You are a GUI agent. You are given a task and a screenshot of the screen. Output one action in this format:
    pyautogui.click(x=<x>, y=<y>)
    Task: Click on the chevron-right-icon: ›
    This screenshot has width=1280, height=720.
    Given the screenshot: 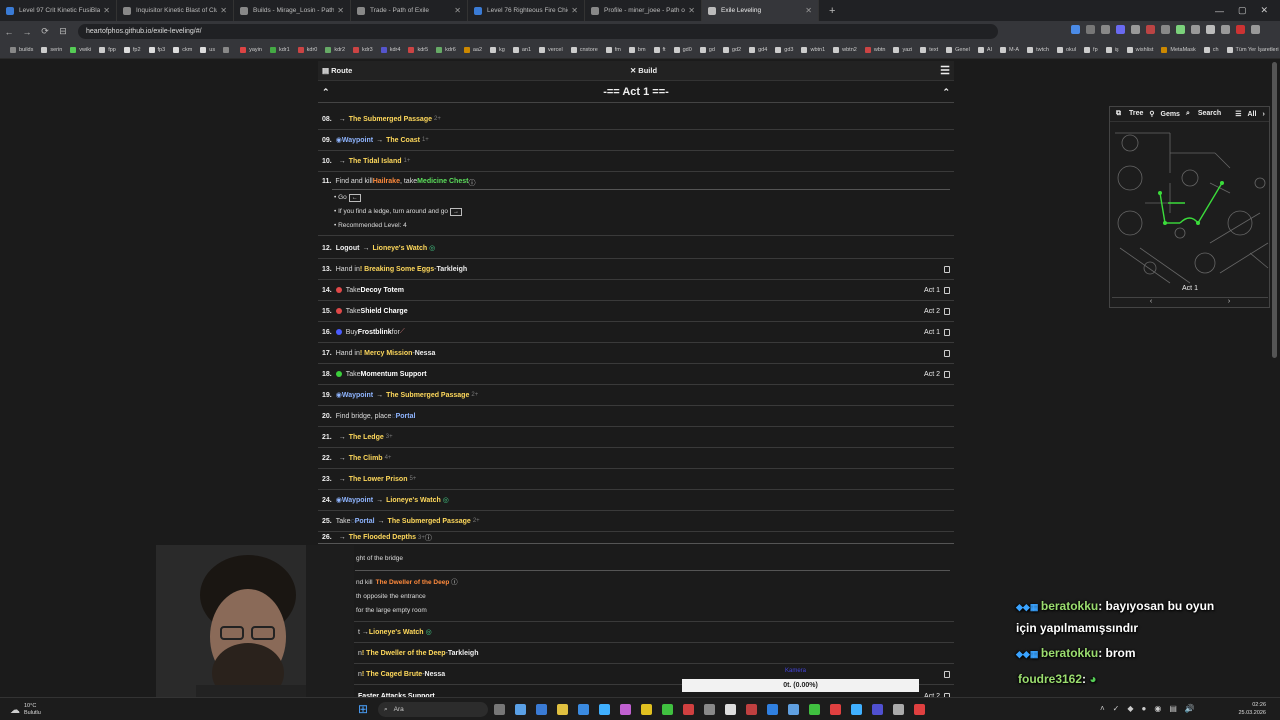 What is the action you would take?
    pyautogui.click(x=1229, y=302)
    